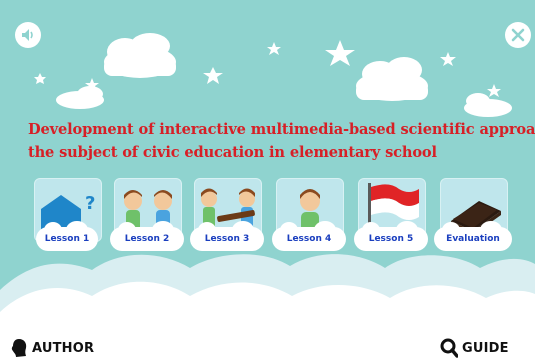  I want to click on close-button, so click(518, 35).